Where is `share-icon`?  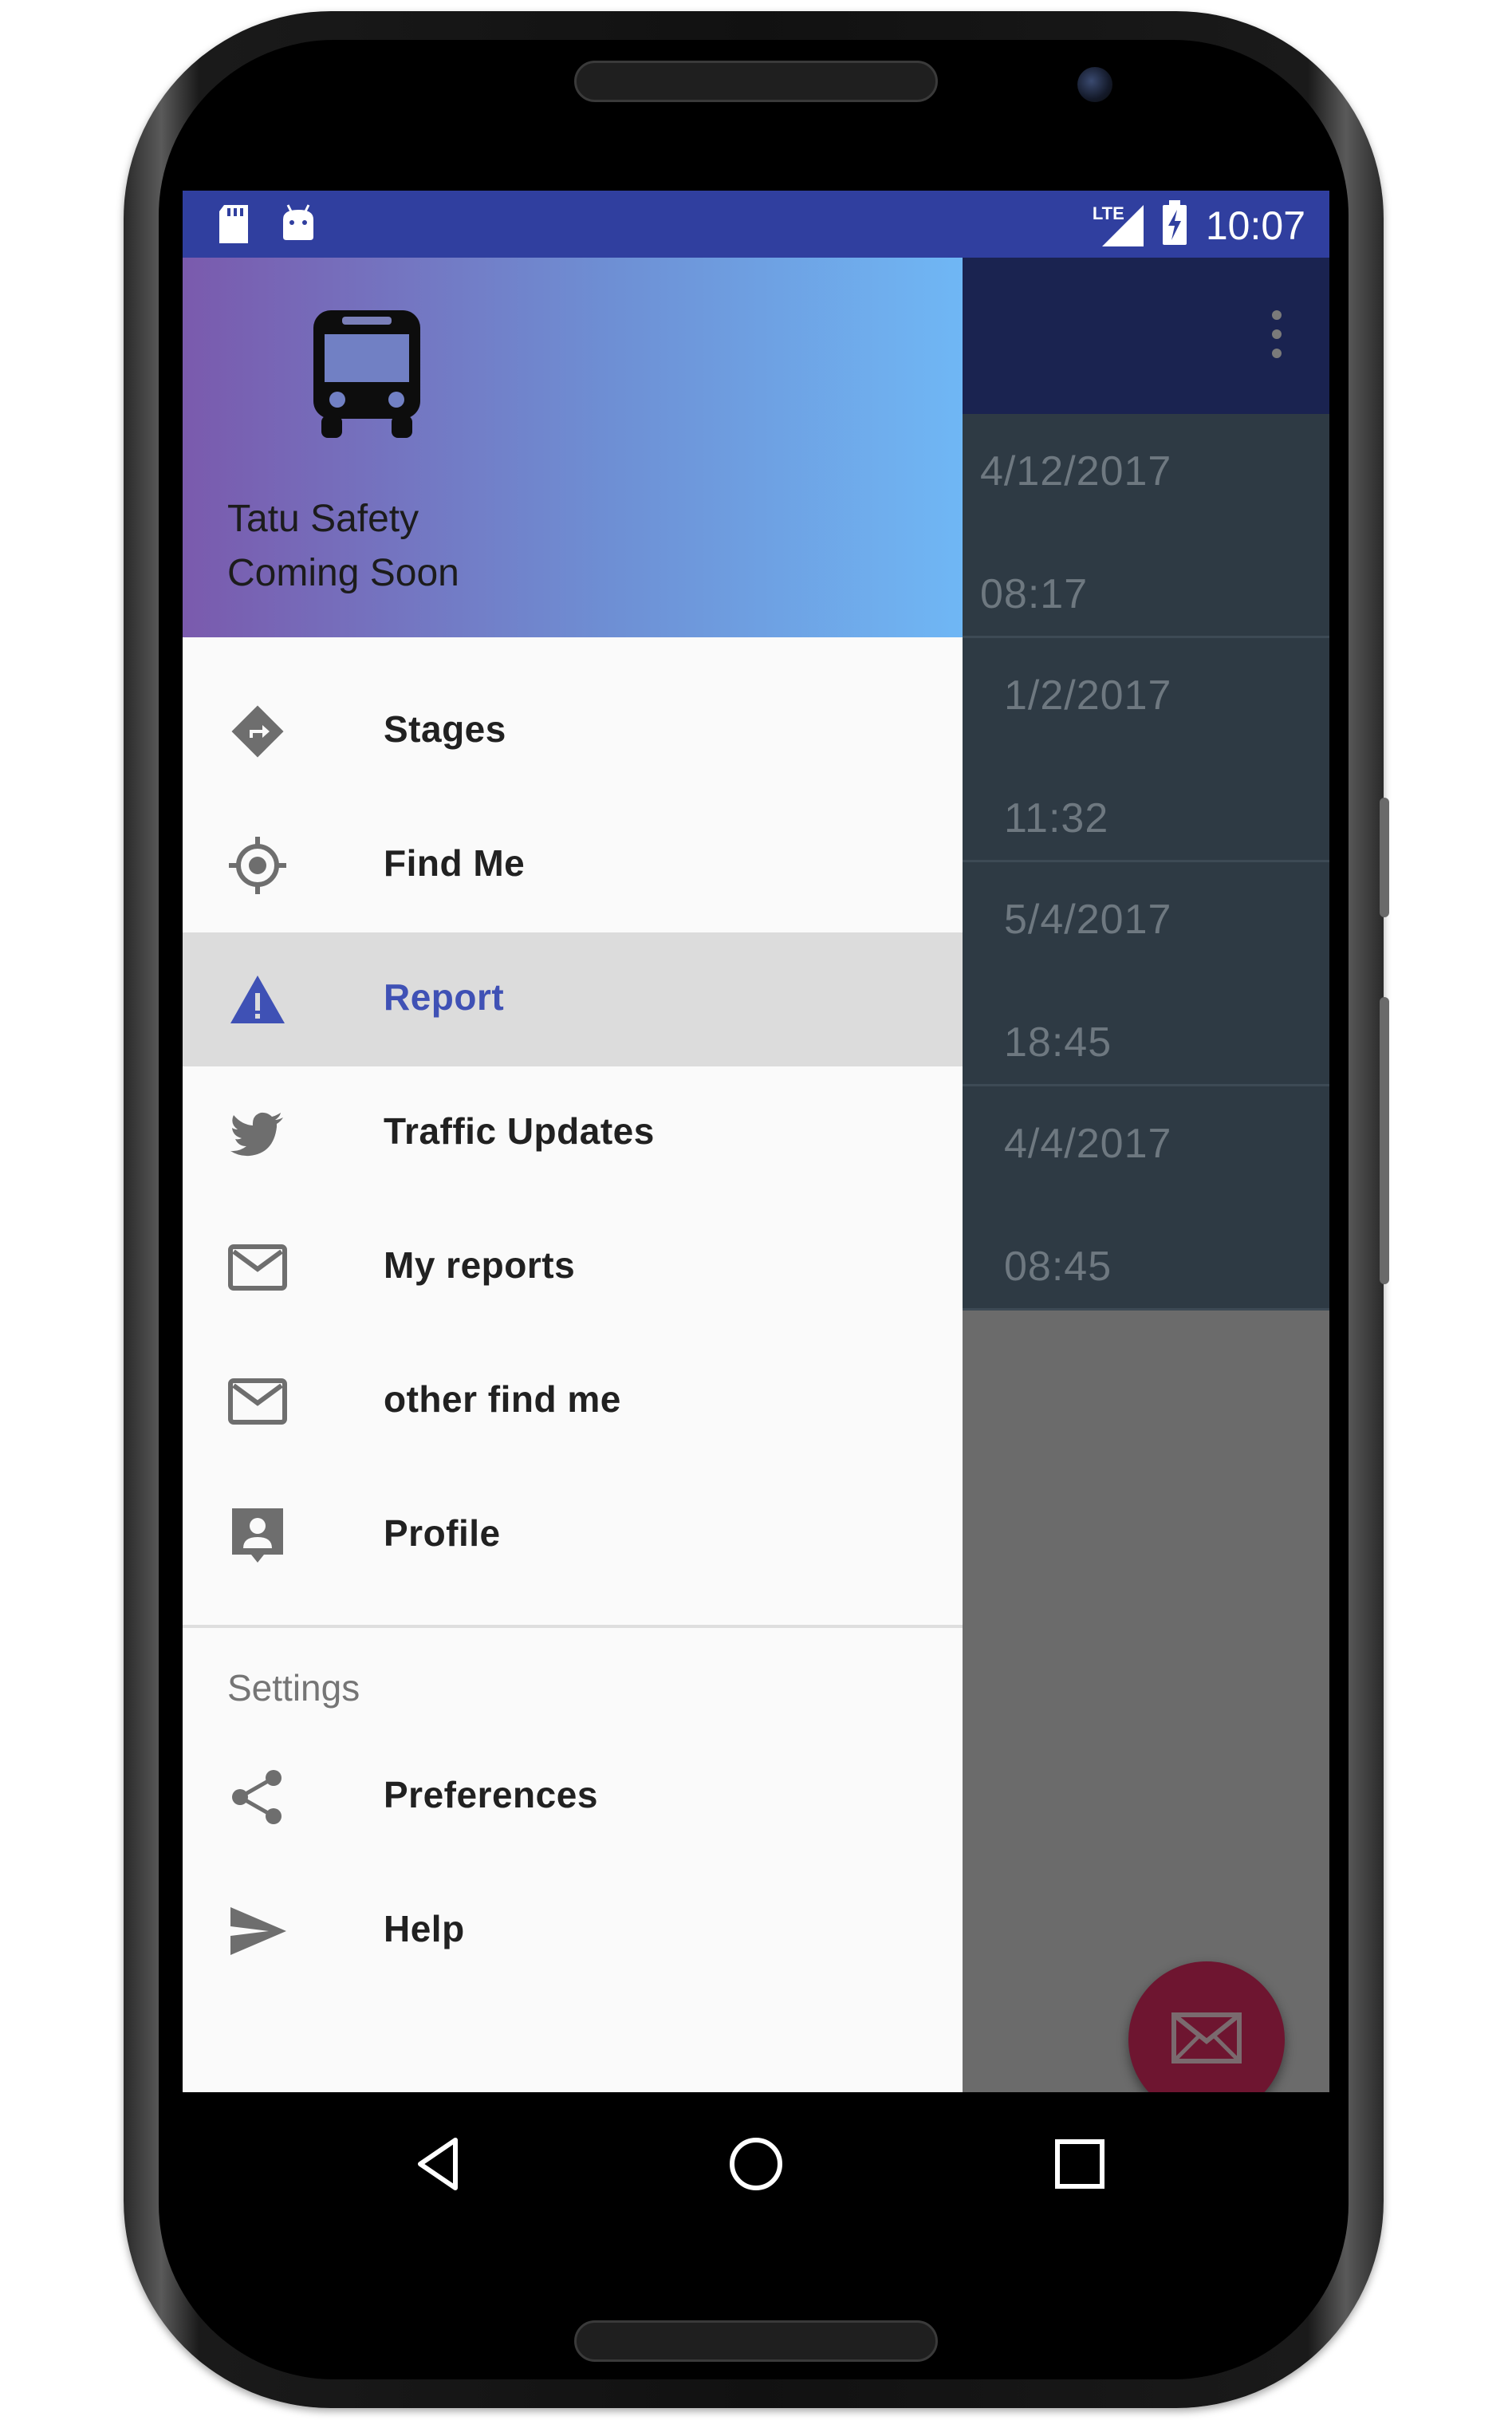 share-icon is located at coordinates (258, 1797).